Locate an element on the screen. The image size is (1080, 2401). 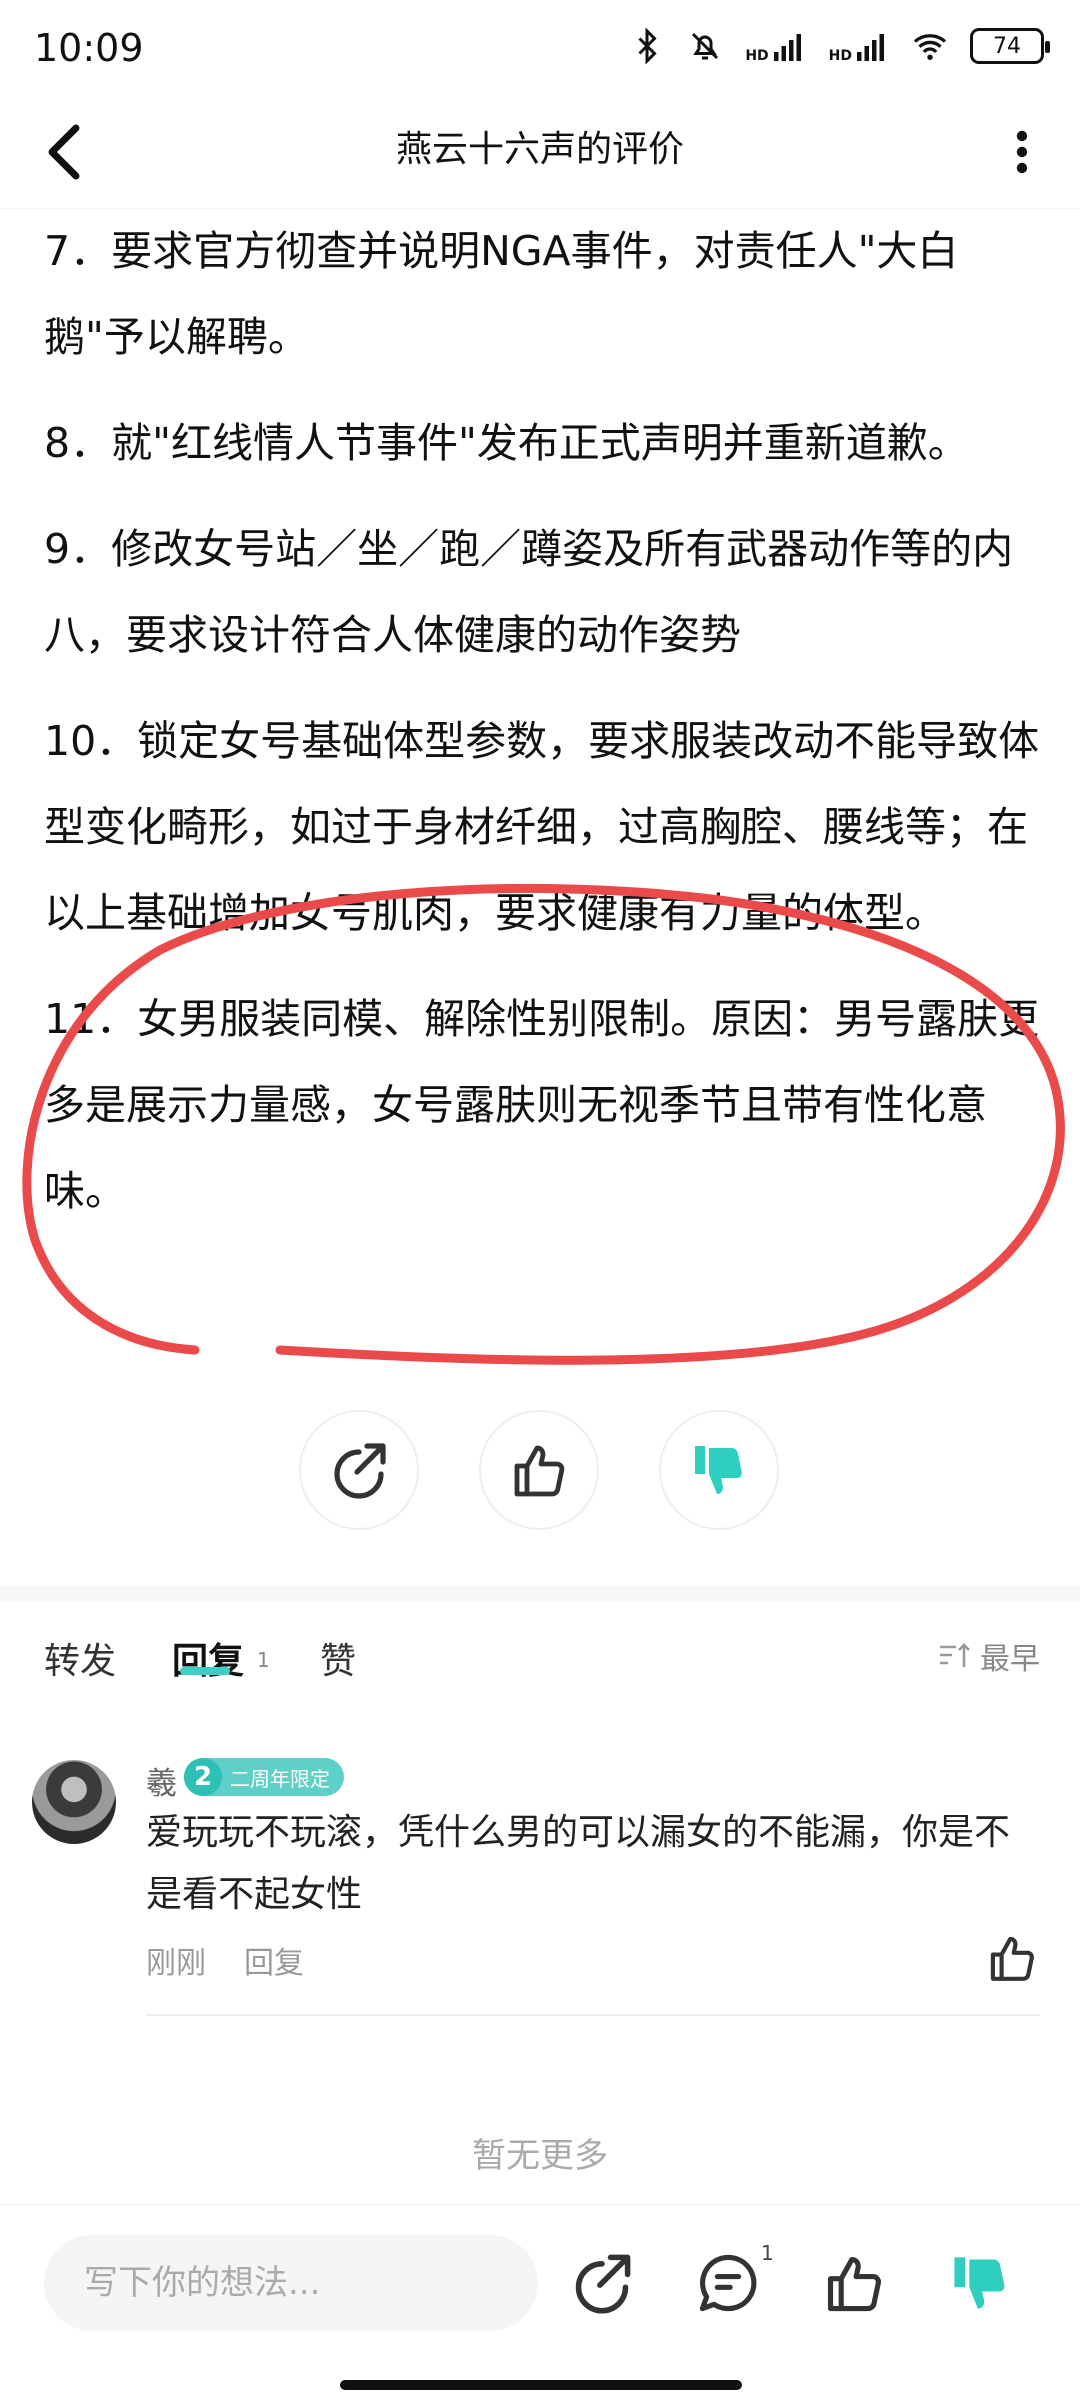
home-indicator is located at coordinates (541, 2385).